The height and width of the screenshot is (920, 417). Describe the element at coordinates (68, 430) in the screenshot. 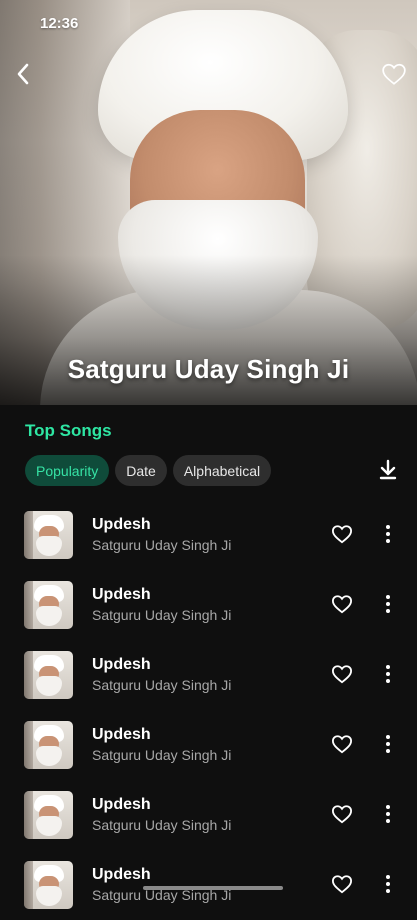

I see `top-songs-heading: Top Songs` at that location.